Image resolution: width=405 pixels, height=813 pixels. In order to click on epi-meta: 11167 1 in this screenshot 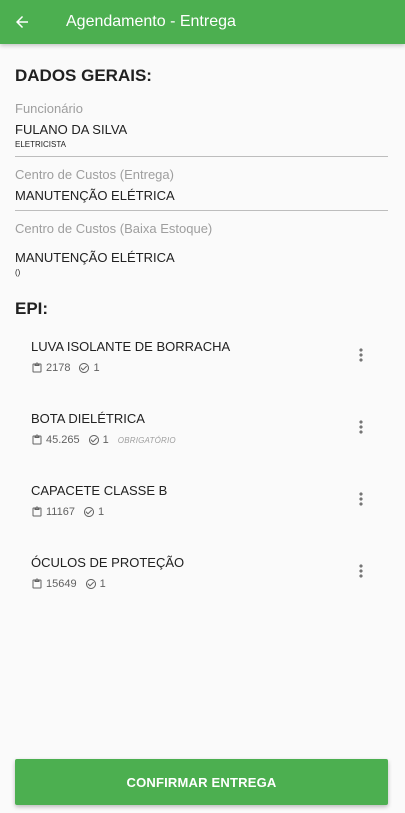, I will do `click(201, 512)`.